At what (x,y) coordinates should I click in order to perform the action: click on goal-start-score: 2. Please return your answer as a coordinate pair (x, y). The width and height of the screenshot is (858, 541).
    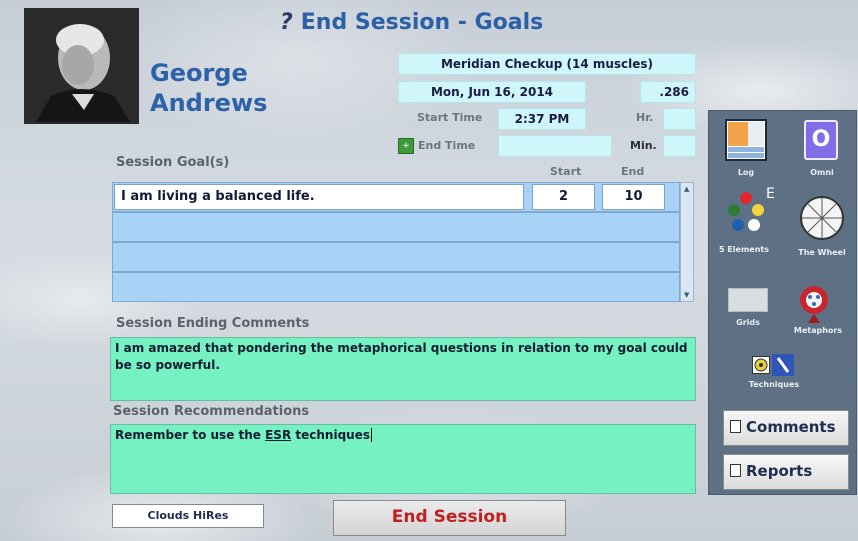
    Looking at the image, I should click on (563, 197).